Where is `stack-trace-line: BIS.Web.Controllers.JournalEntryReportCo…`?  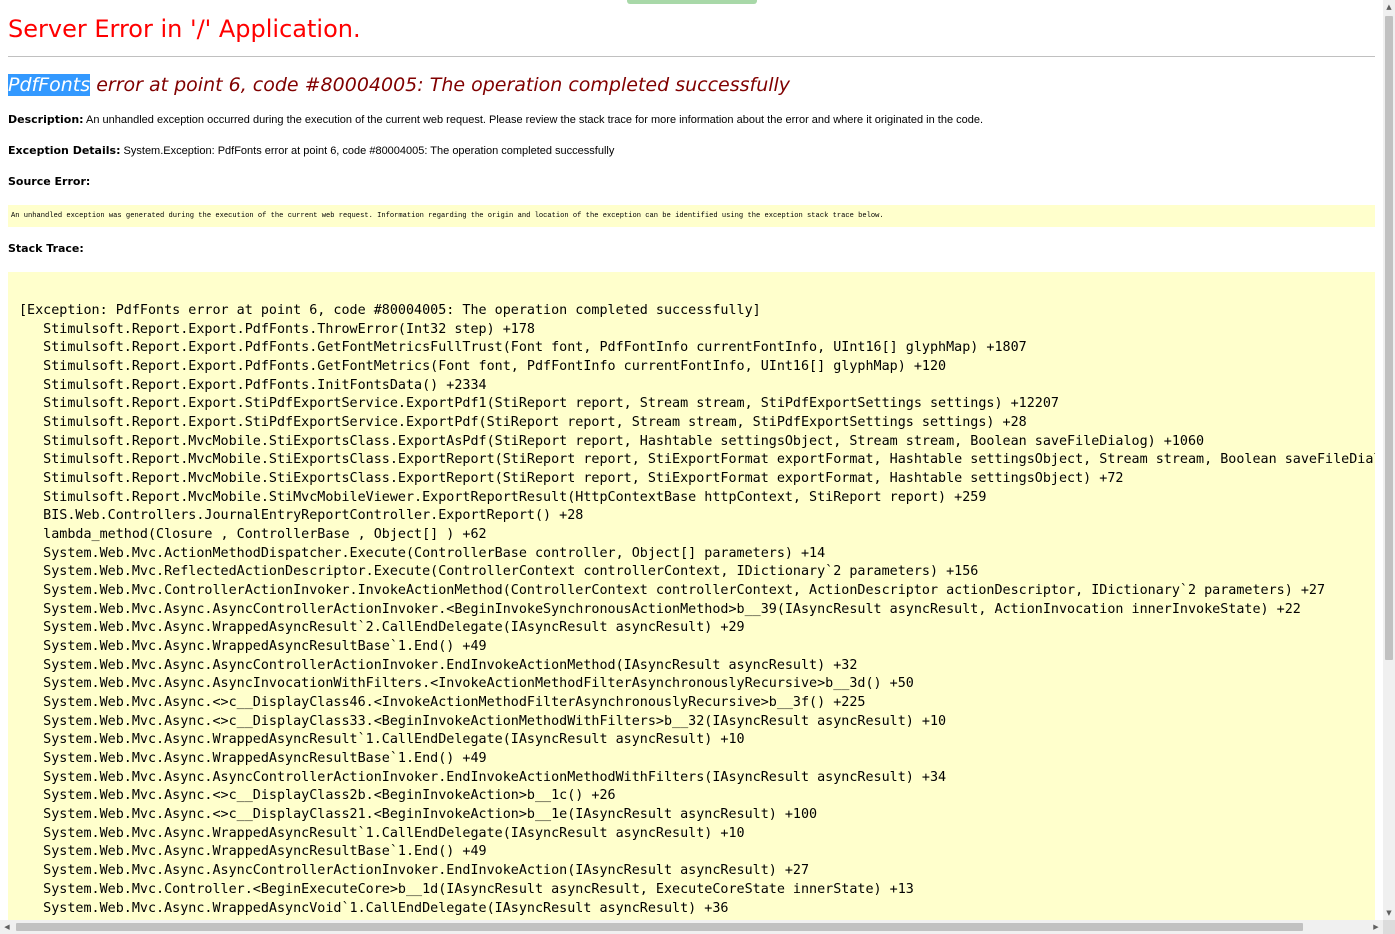 stack-trace-line: BIS.Web.Controllers.JournalEntryReportCo… is located at coordinates (301, 516).